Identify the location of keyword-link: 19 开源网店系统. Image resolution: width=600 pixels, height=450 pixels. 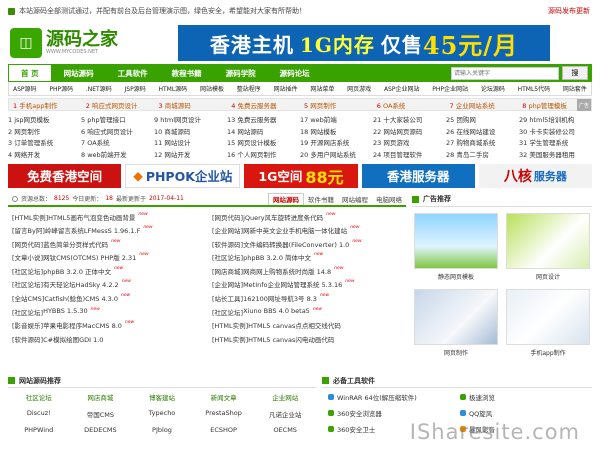
(336, 142).